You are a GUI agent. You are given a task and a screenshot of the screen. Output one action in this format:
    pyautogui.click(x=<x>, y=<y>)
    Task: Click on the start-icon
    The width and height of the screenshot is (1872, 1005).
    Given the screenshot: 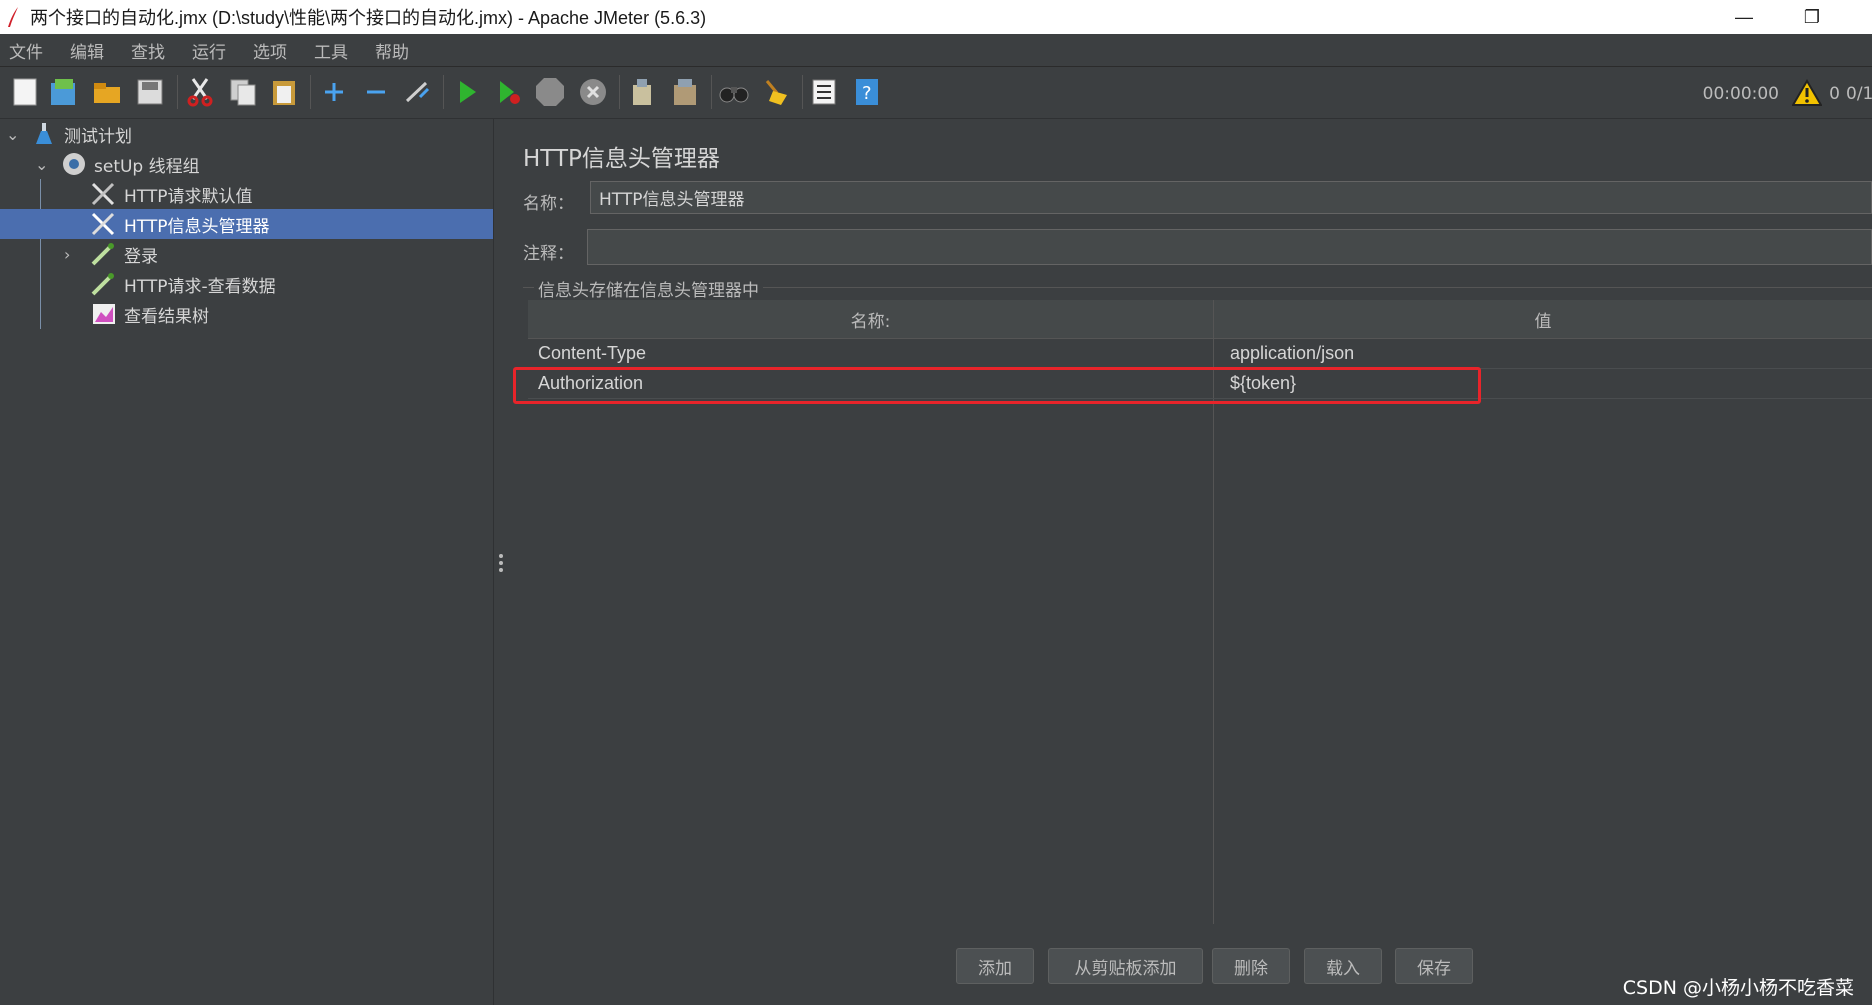 What is the action you would take?
    pyautogui.click(x=467, y=92)
    